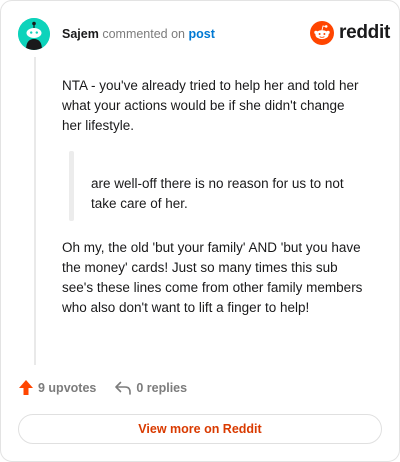 The height and width of the screenshot is (462, 400). I want to click on upvote-arrow-icon, so click(26, 387).